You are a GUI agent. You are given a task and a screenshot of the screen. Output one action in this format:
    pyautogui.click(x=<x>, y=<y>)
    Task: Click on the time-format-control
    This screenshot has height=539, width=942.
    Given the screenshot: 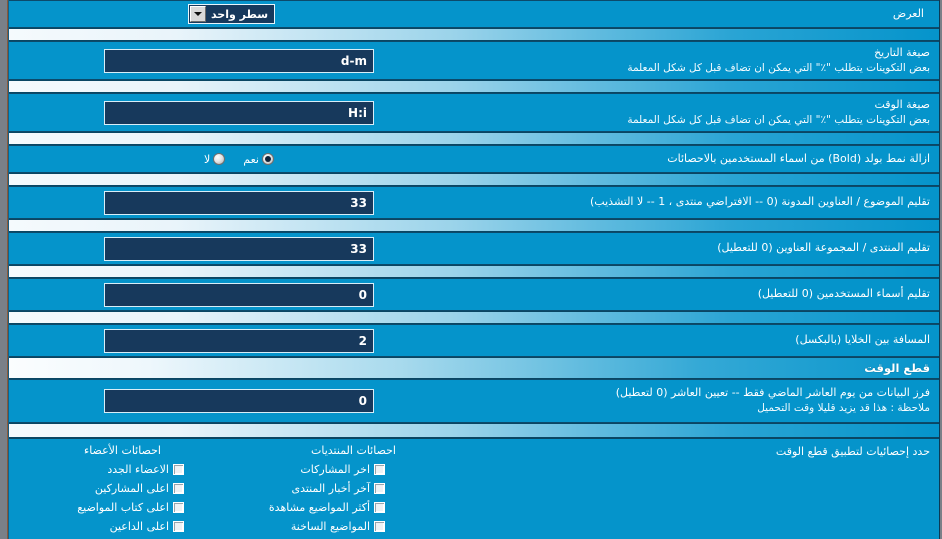 What is the action you would take?
    pyautogui.click(x=239, y=112)
    